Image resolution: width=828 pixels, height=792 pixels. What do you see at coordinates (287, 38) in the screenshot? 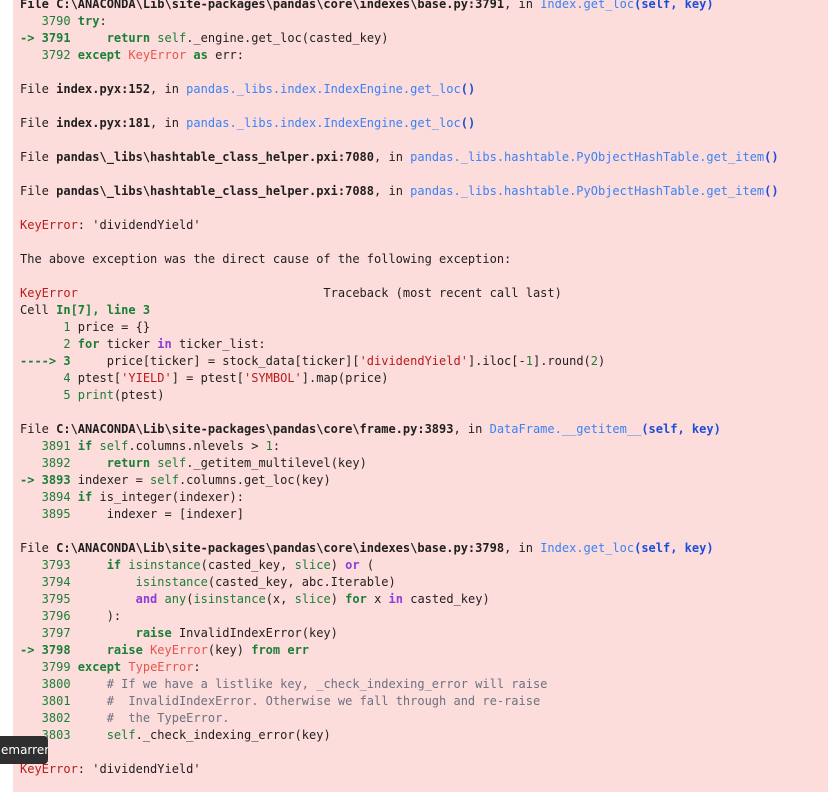
I see `traceback-text: ._engine.get_loc(casted_key)` at bounding box center [287, 38].